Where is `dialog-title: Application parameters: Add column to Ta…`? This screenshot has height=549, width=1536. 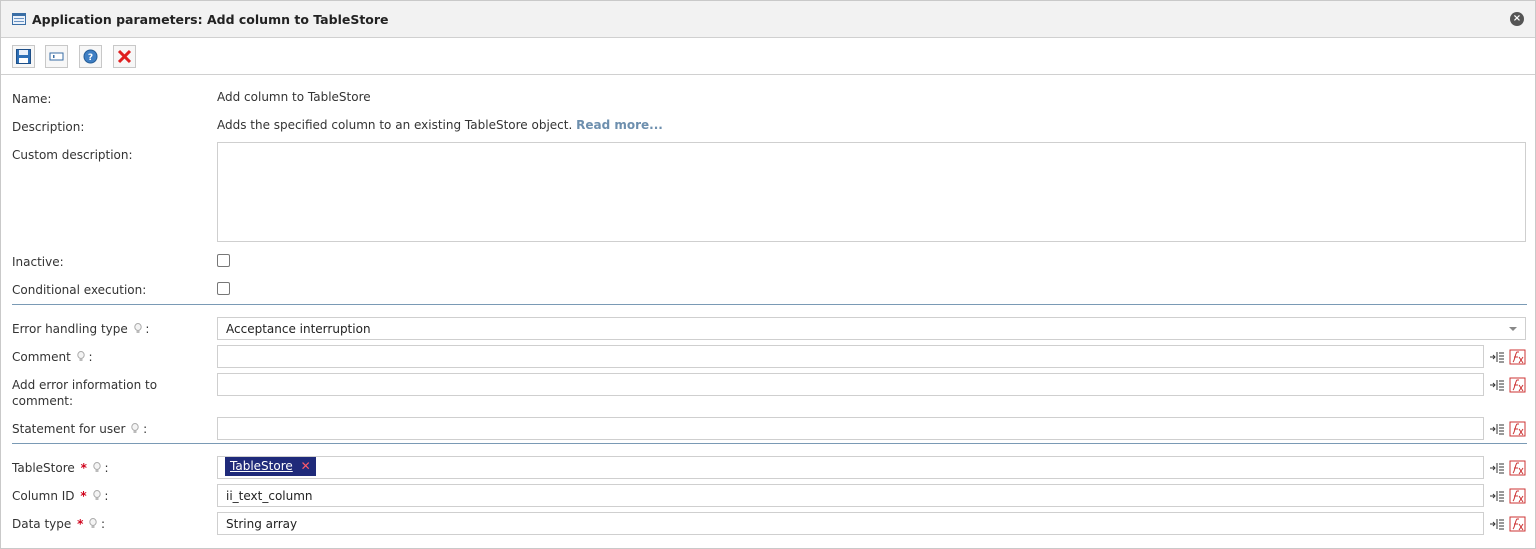
dialog-title: Application parameters: Add column to Ta… is located at coordinates (210, 19).